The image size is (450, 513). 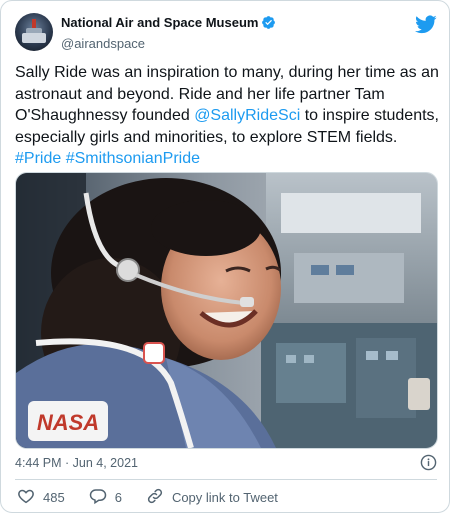 What do you see at coordinates (102, 497) in the screenshot?
I see `reply-icon` at bounding box center [102, 497].